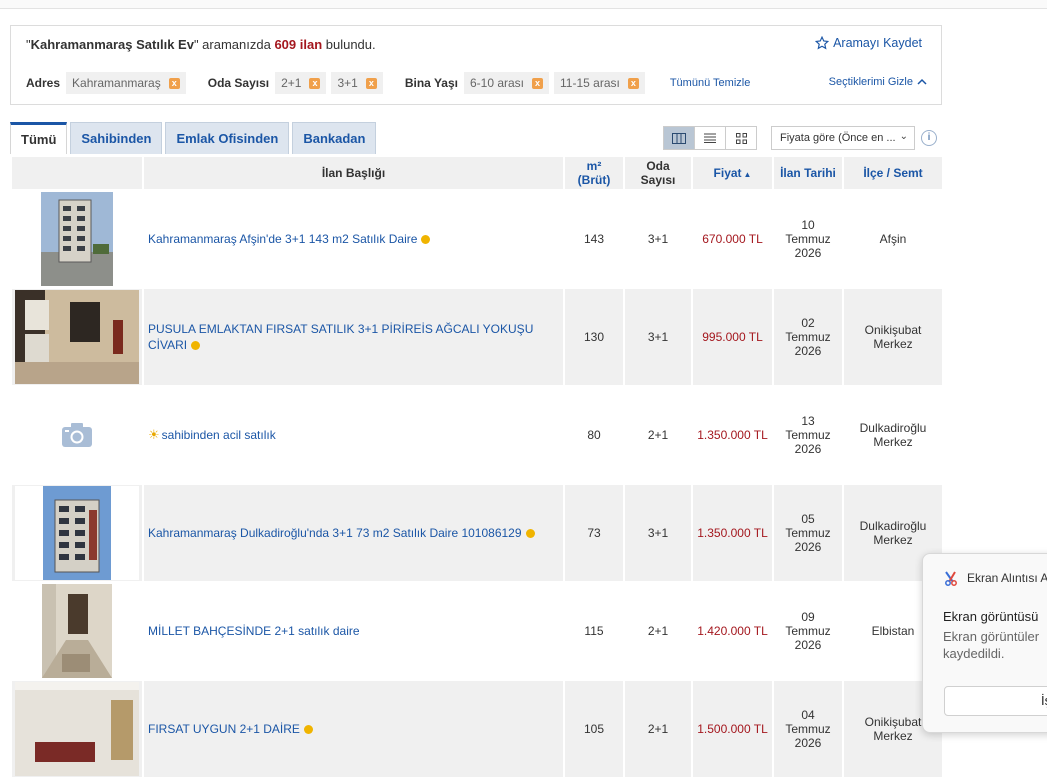 The height and width of the screenshot is (779, 1047). What do you see at coordinates (116, 83) in the screenshot?
I see `chip-label: Kahramanmaraş` at bounding box center [116, 83].